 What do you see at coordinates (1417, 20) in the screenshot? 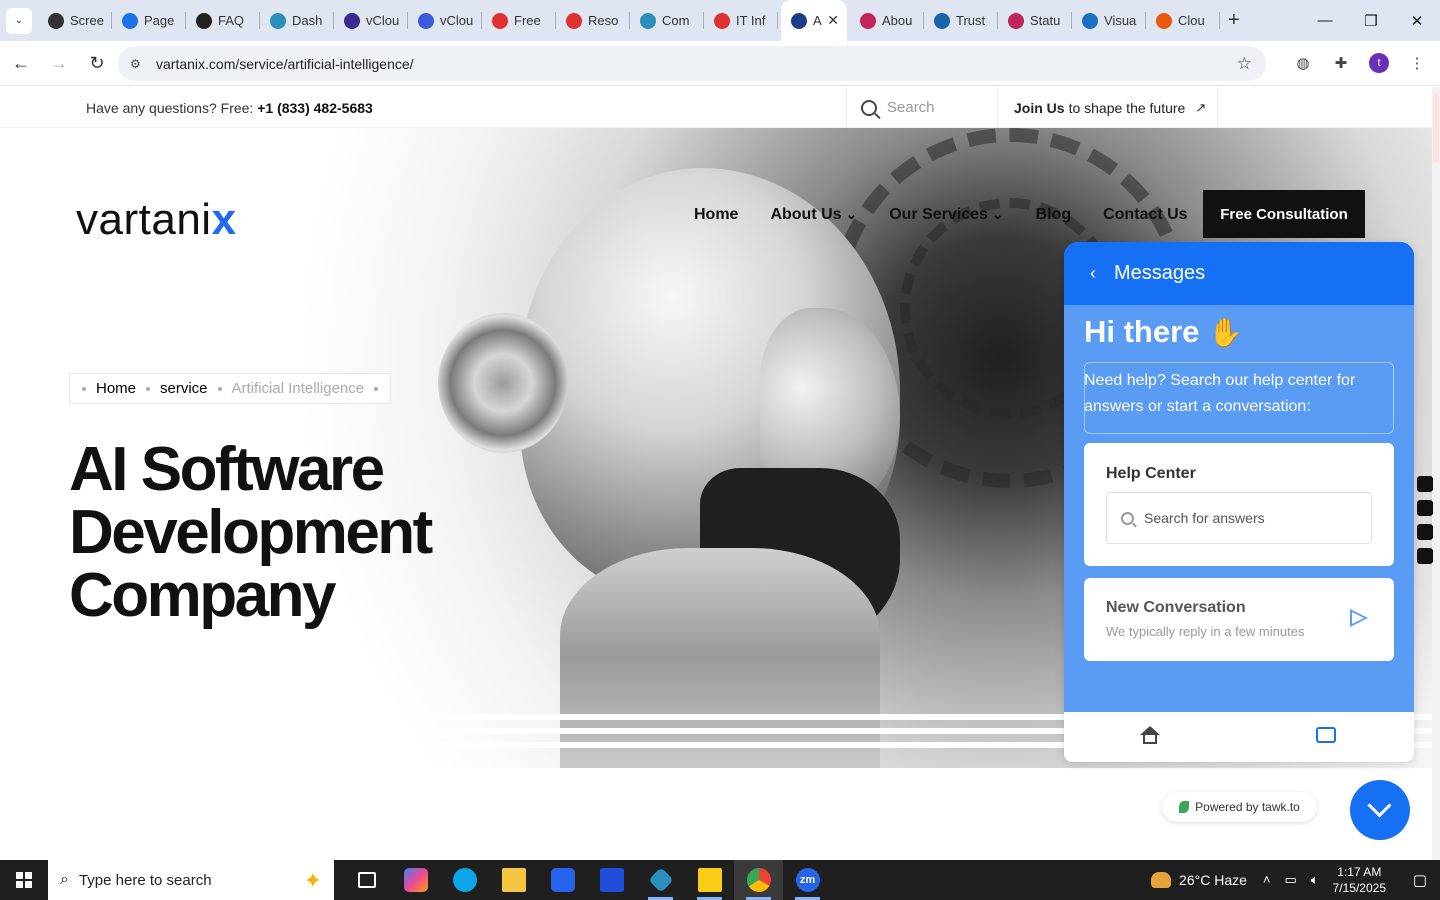
I see `close-window-button: ✕` at bounding box center [1417, 20].